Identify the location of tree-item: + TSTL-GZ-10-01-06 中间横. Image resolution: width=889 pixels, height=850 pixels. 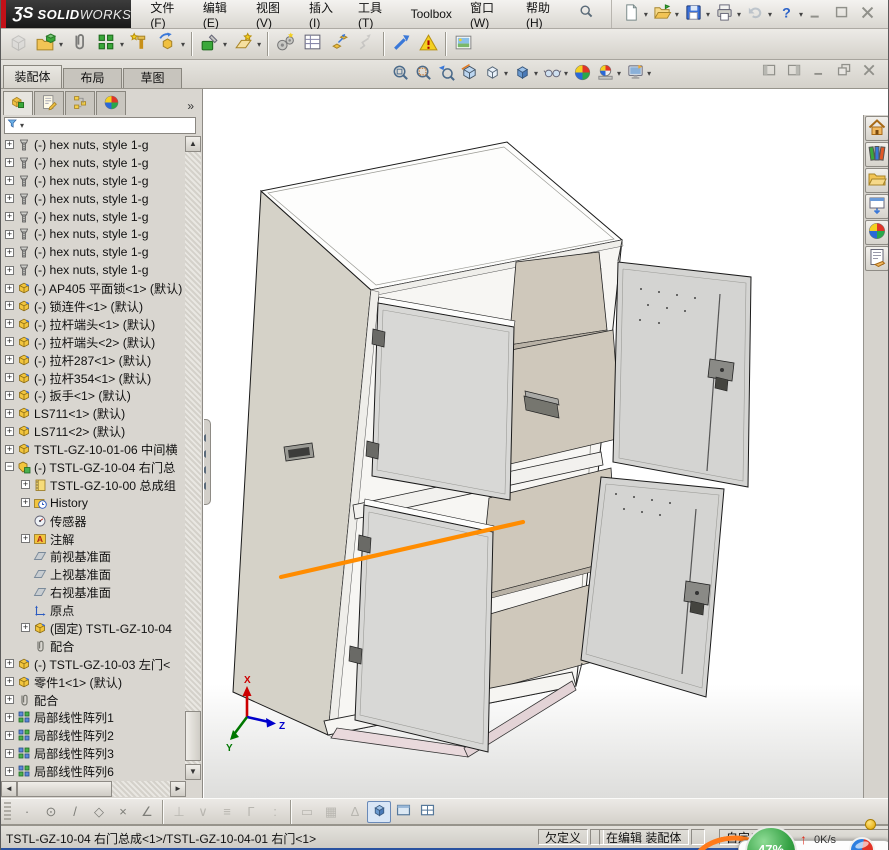
(94, 449).